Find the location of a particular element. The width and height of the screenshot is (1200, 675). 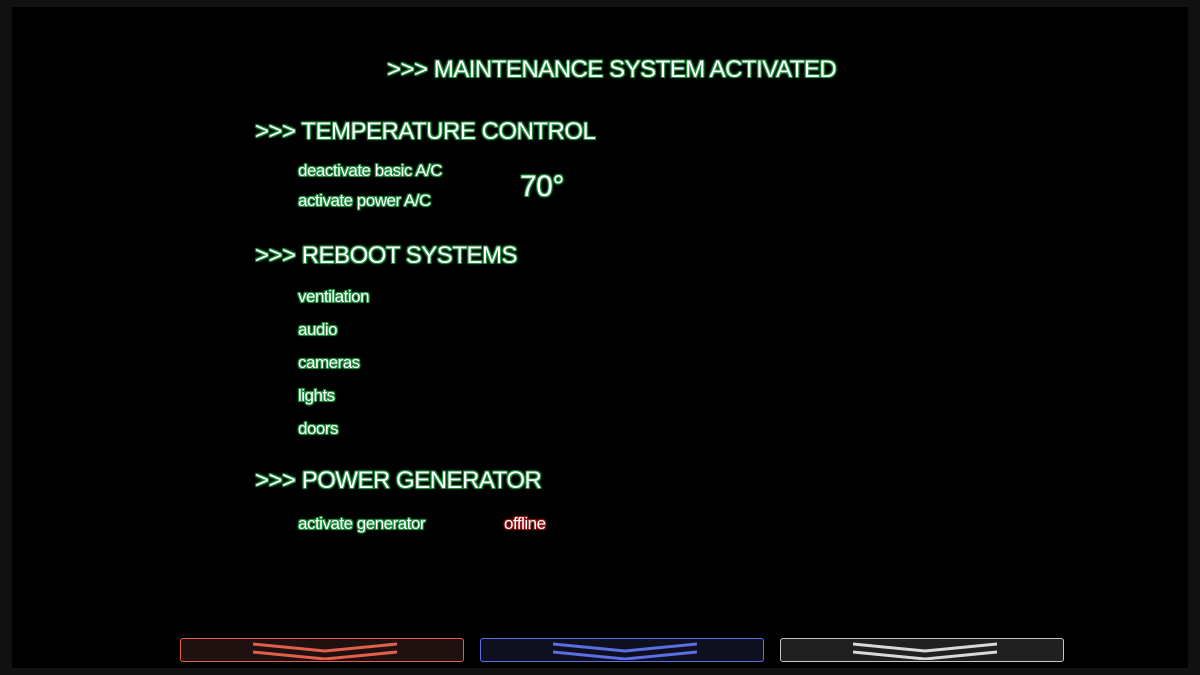

reboot-ventilation-option: ventilation is located at coordinates (334, 297).